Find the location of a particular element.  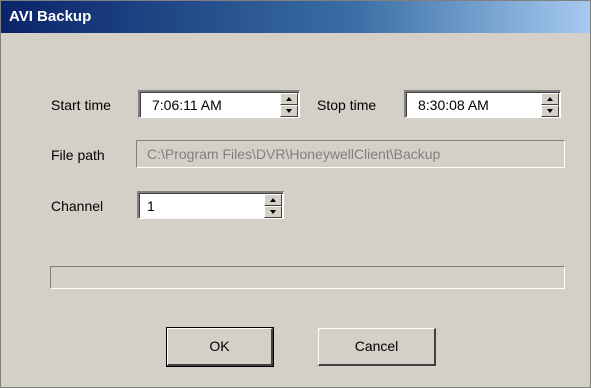

stop-time-decrement-button is located at coordinates (550, 111).